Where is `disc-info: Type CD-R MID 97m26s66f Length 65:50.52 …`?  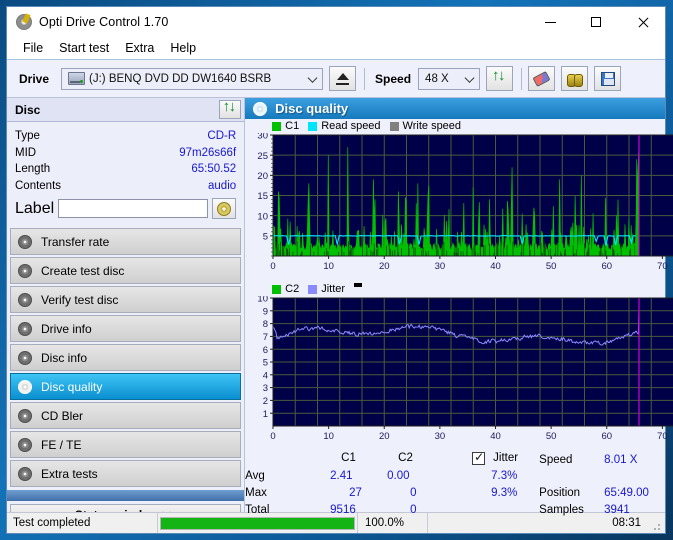 disc-info: Type CD-R MID 97m26s66f Length 65:50.52 … is located at coordinates (125, 174).